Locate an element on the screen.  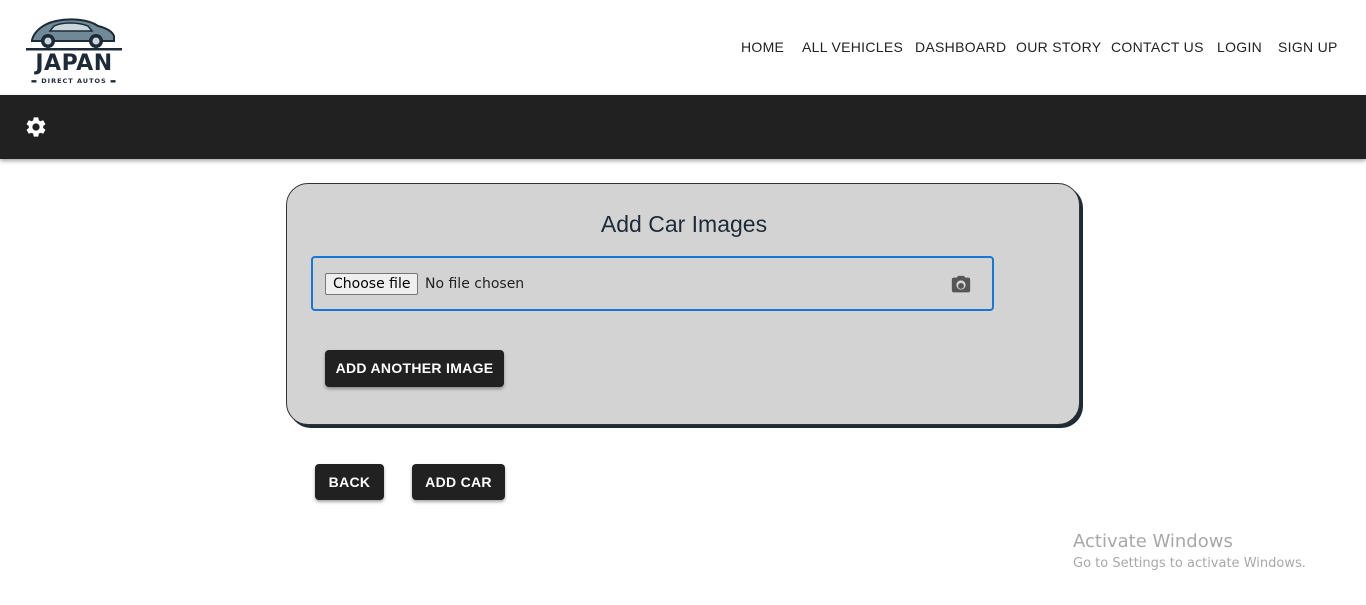
nav-home: HOME is located at coordinates (762, 47).